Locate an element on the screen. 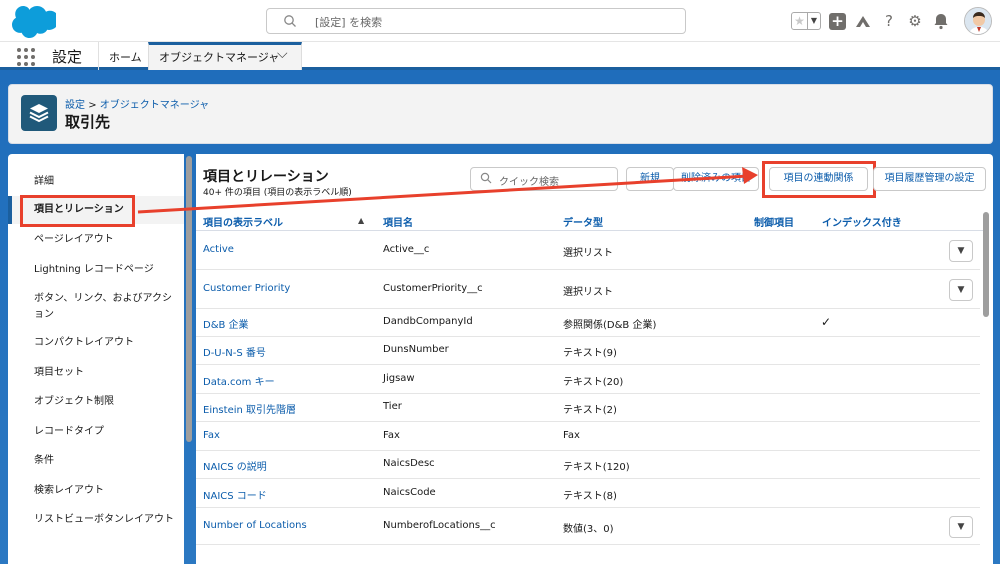 The height and width of the screenshot is (564, 1000). new-button: 新規 is located at coordinates (650, 179).